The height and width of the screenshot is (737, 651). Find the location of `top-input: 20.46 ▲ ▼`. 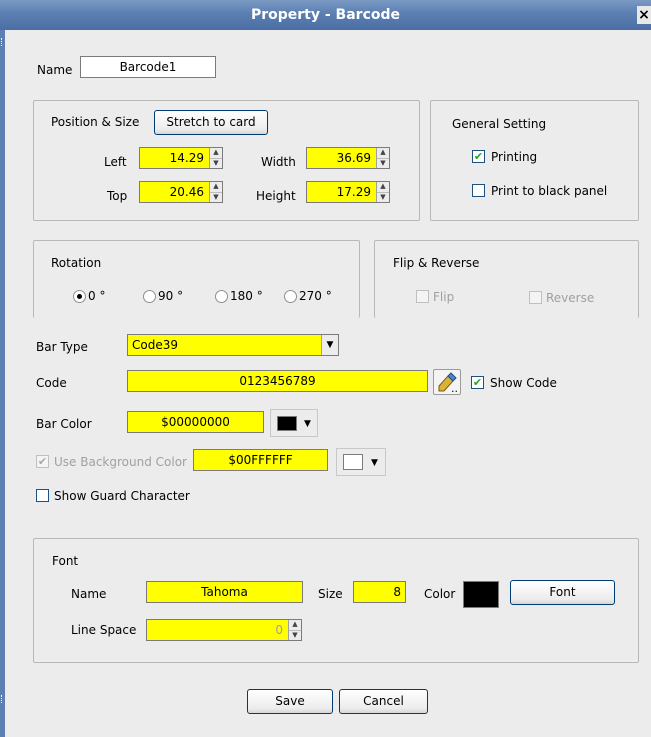

top-input: 20.46 ▲ ▼ is located at coordinates (181, 192).